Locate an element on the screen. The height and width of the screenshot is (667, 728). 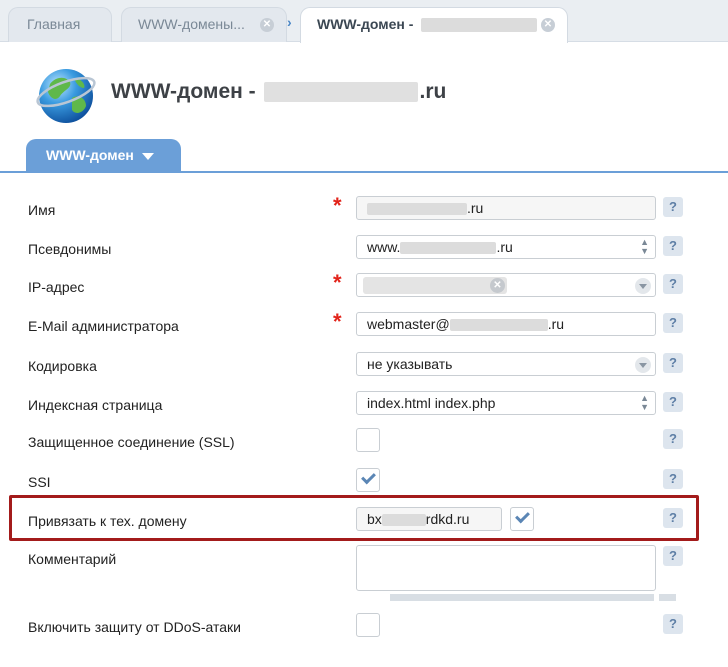
name-field: .ru is located at coordinates (506, 208).